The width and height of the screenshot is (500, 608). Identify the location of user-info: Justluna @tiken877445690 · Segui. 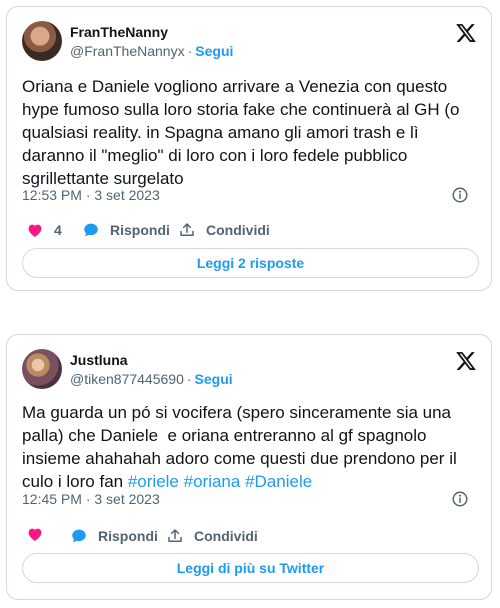
(151, 369).